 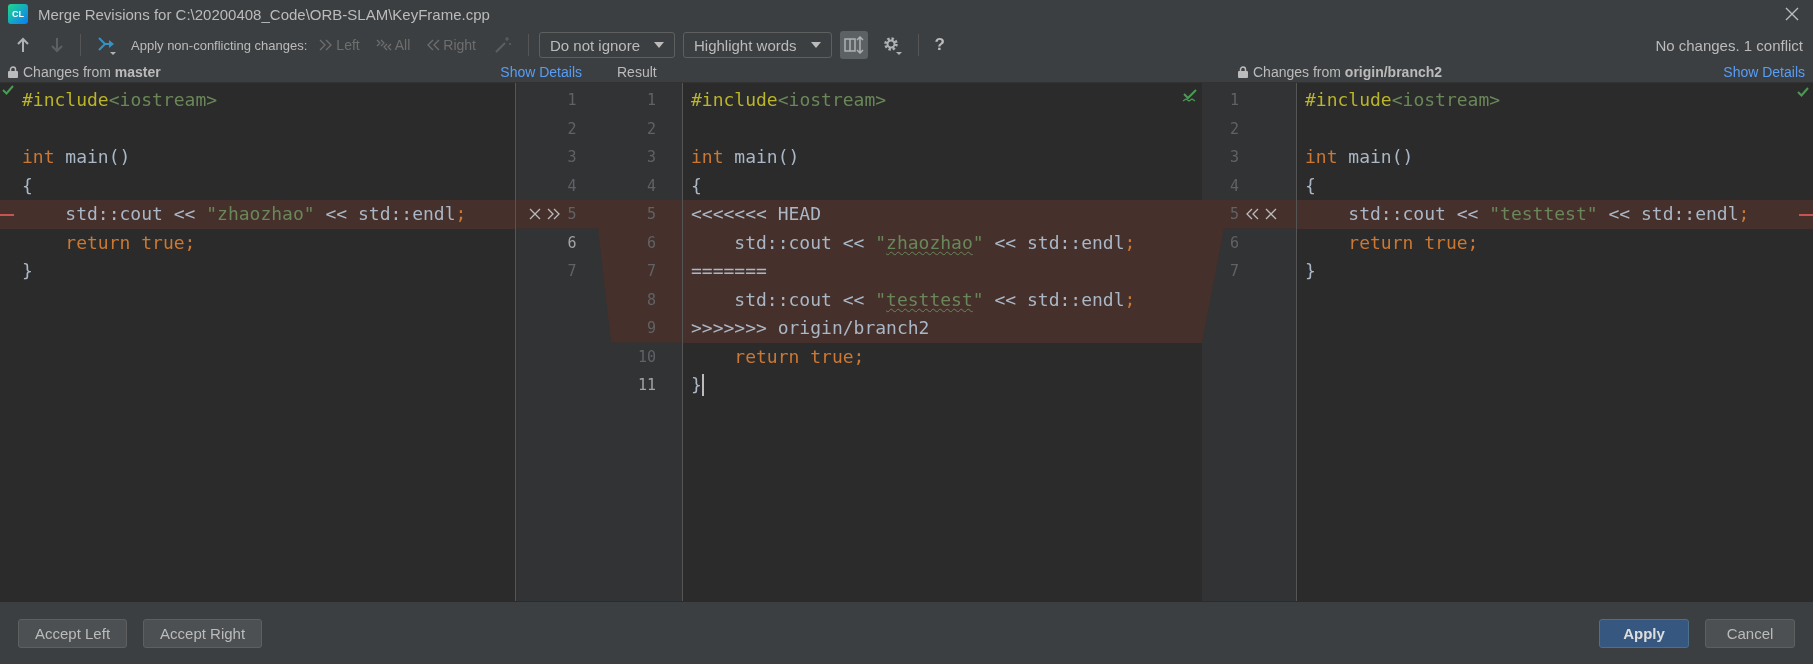 What do you see at coordinates (939, 45) in the screenshot?
I see `help-button: ?` at bounding box center [939, 45].